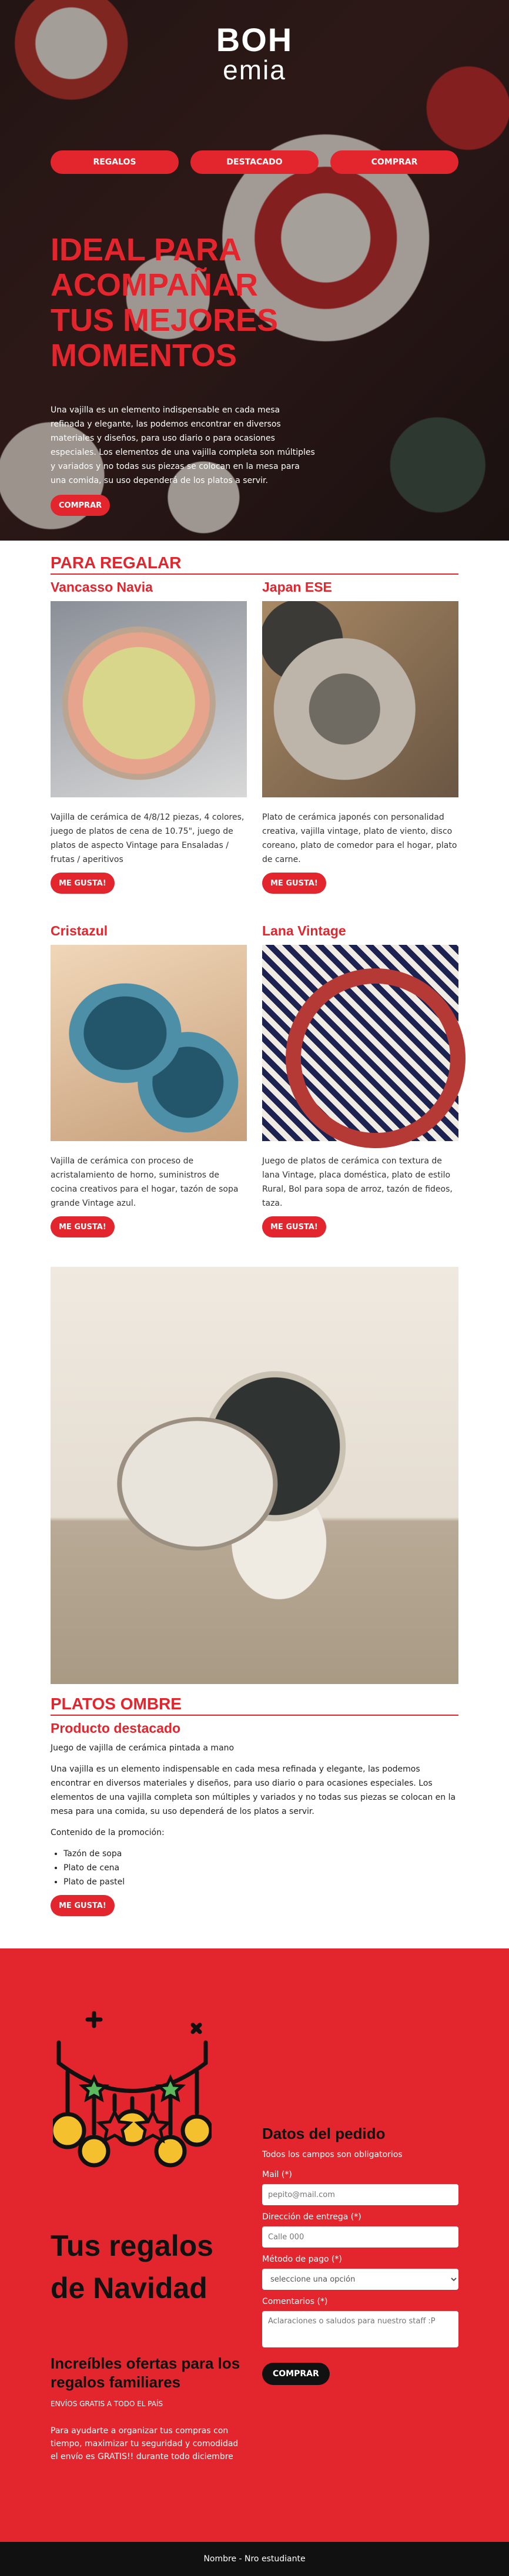  I want to click on product-name: Cristazul, so click(79, 930).